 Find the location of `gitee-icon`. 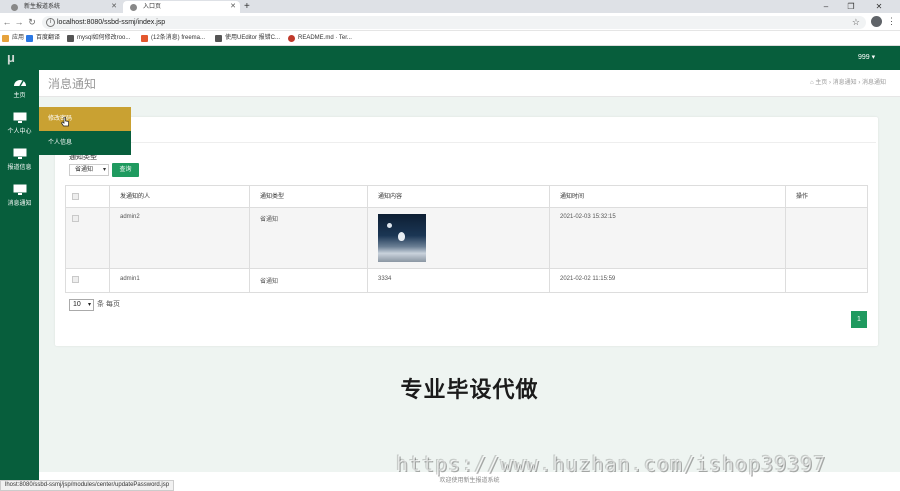

gitee-icon is located at coordinates (291, 38).